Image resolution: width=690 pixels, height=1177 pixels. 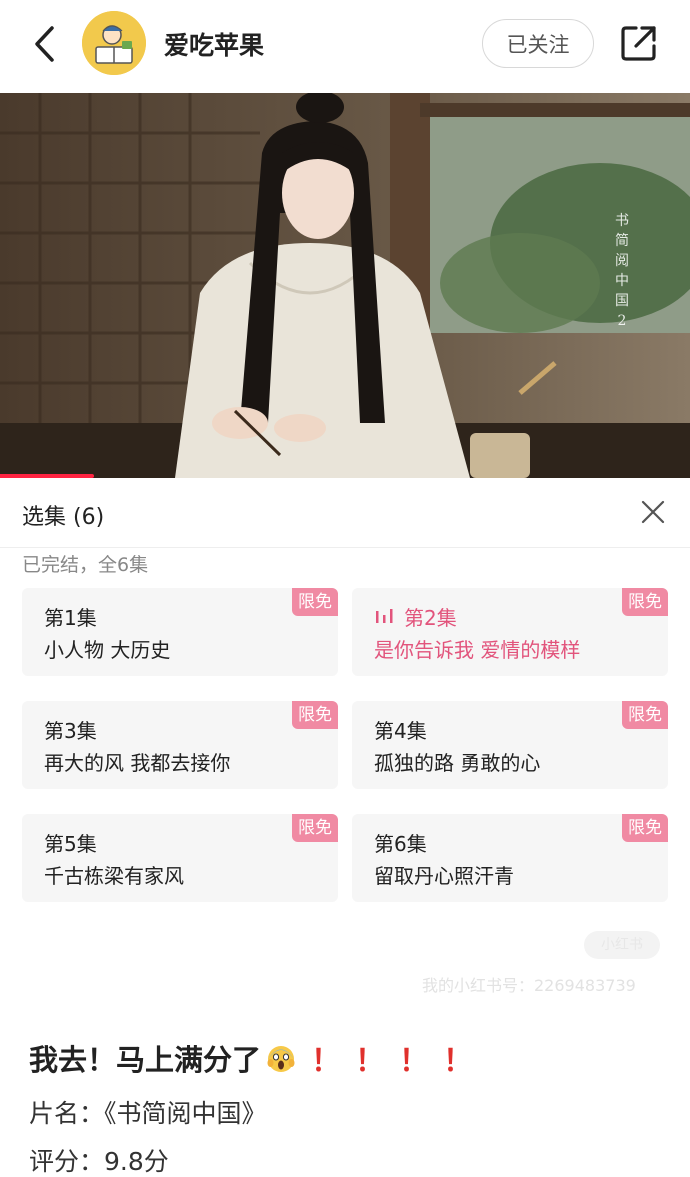 I want to click on episode-card-5: 第5集 千古栋梁有家风 限免, so click(x=180, y=858).